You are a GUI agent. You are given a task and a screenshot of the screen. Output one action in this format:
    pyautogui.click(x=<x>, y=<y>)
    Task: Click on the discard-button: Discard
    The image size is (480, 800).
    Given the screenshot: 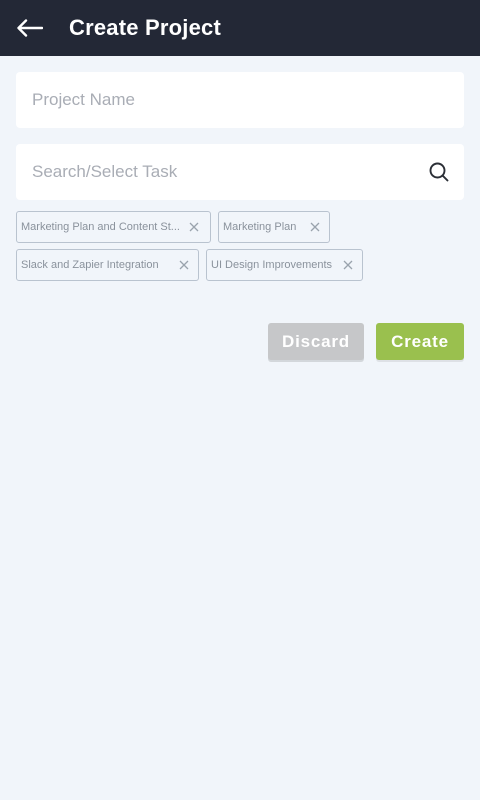 What is the action you would take?
    pyautogui.click(x=316, y=341)
    